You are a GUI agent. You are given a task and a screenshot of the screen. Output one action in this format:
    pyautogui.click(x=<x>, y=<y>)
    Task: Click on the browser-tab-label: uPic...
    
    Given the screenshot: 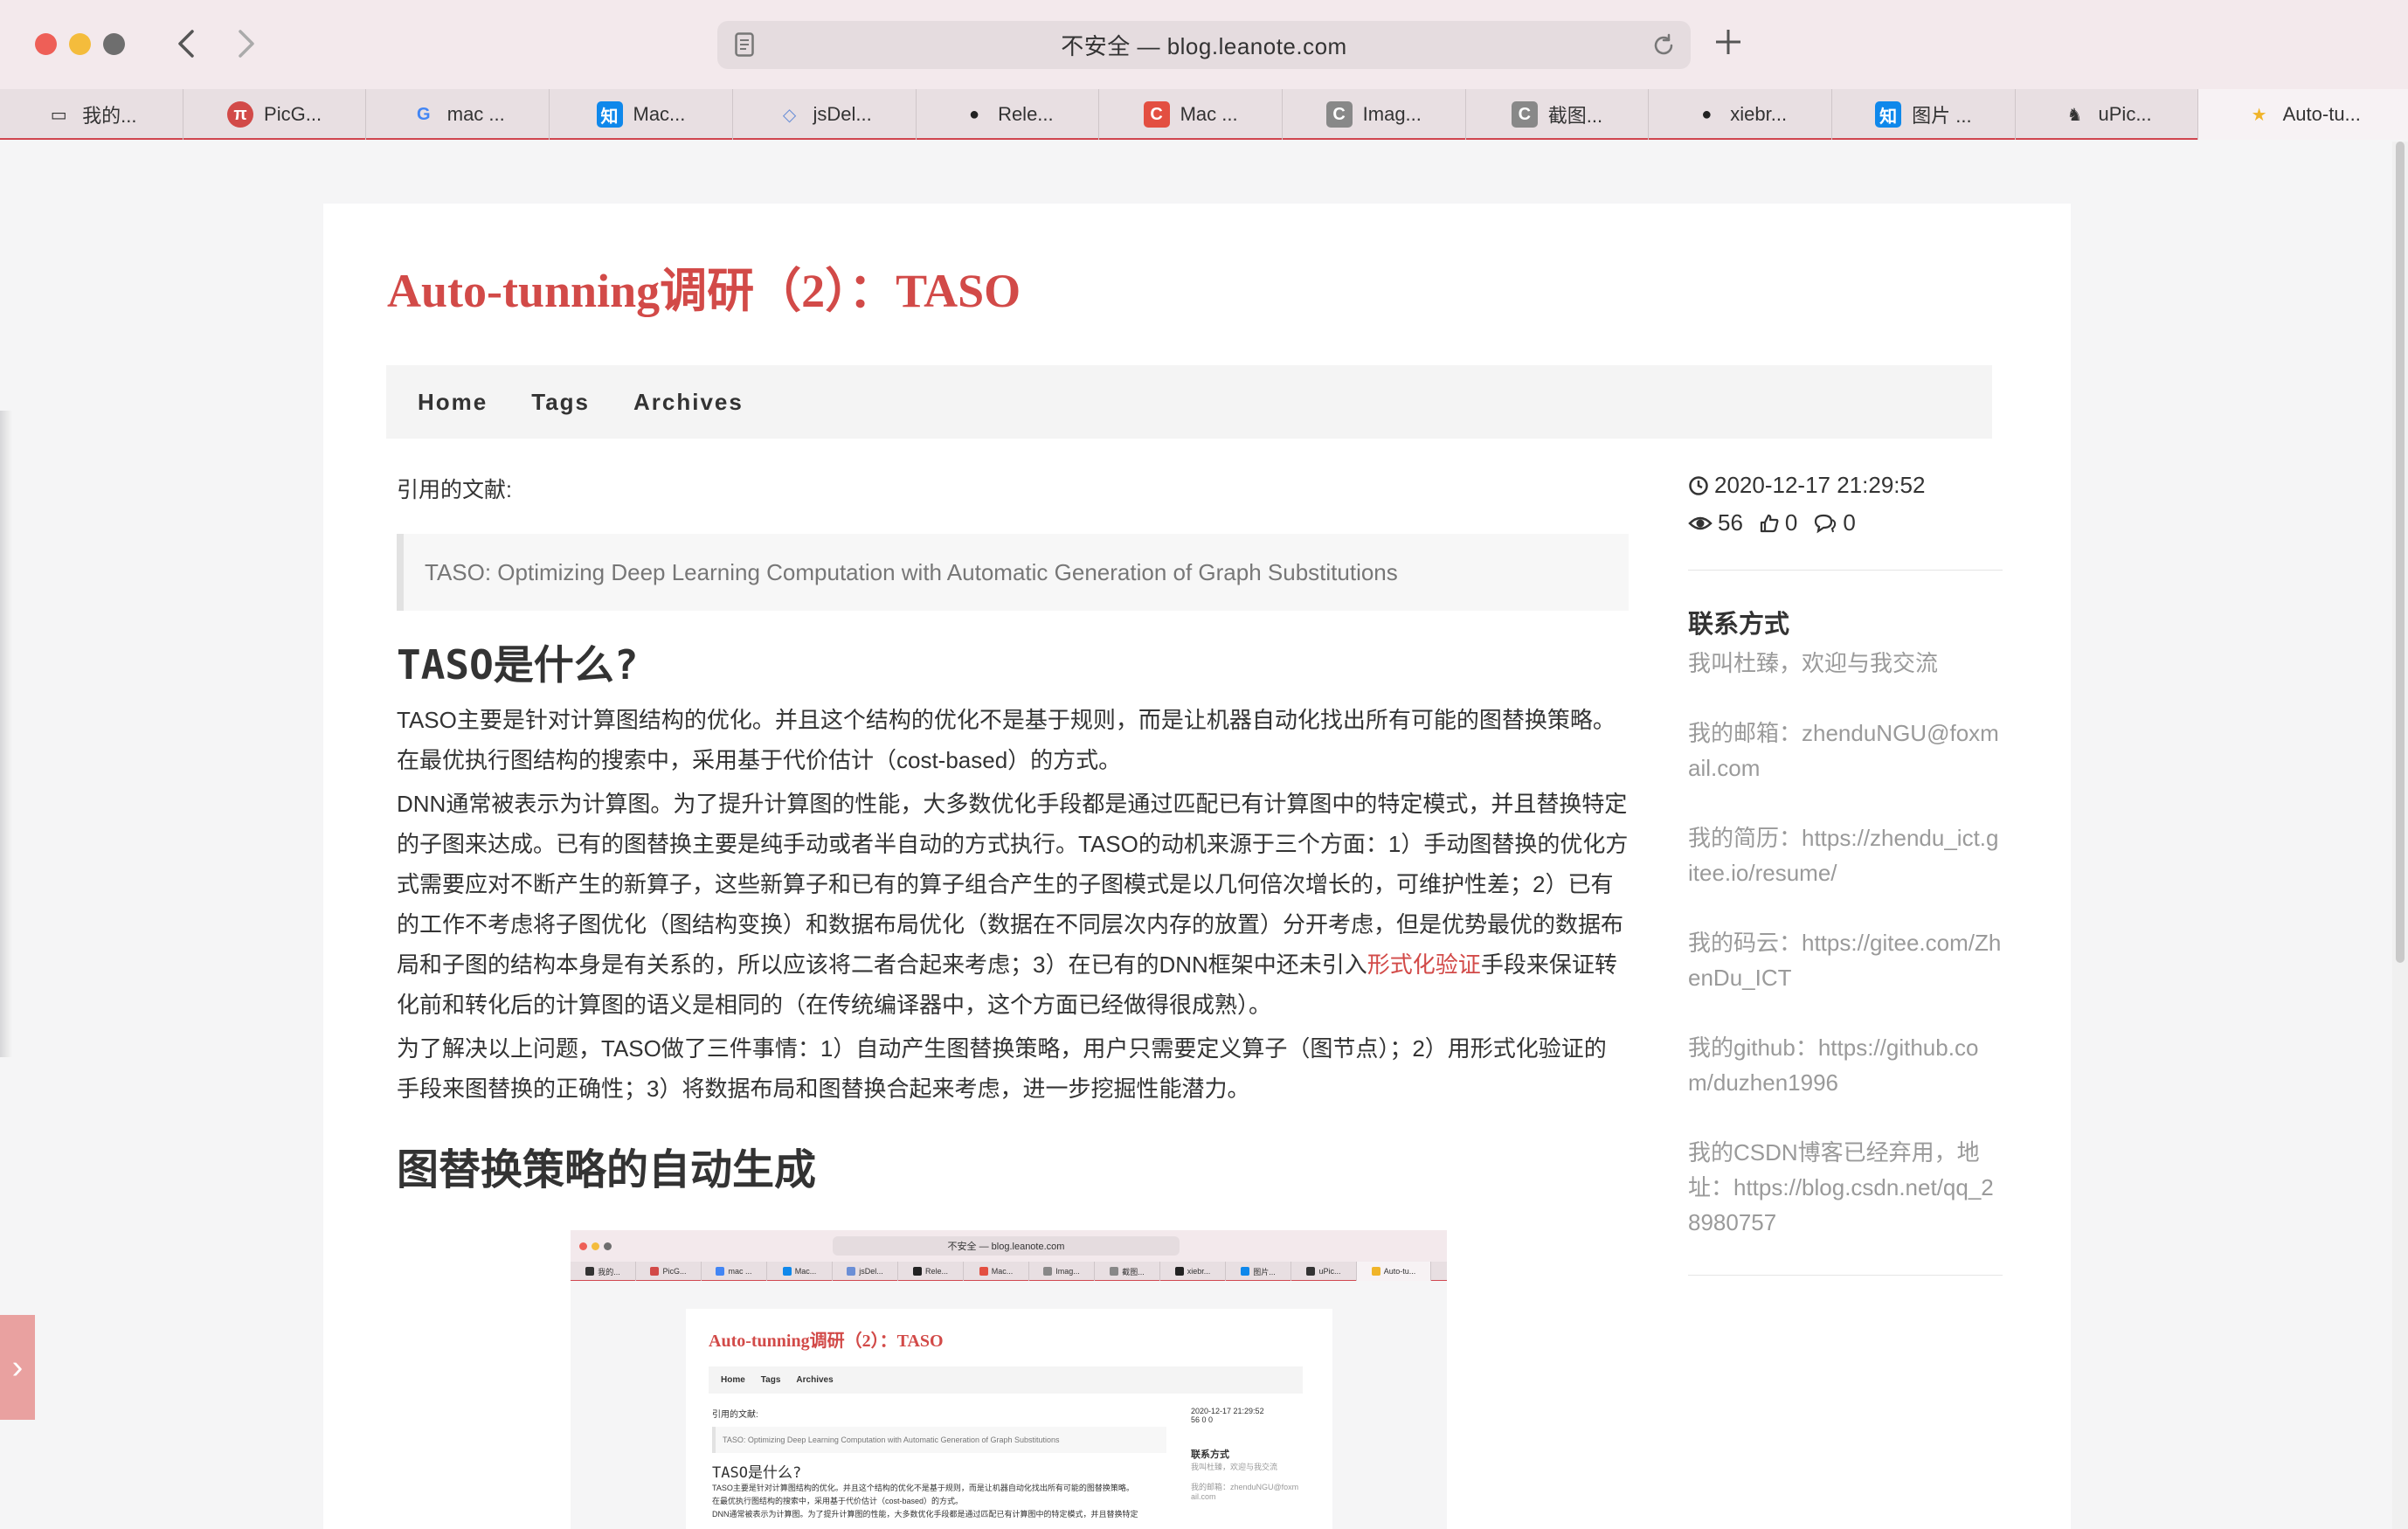 What is the action you would take?
    pyautogui.click(x=2125, y=114)
    